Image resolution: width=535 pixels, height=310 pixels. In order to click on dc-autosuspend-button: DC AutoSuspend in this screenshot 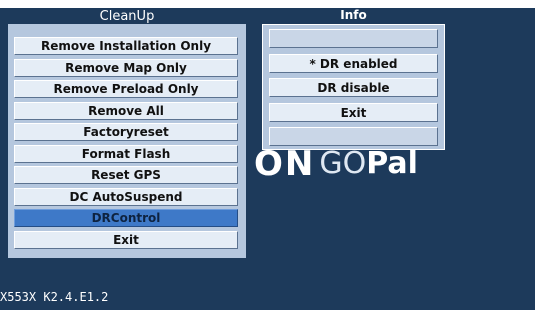, I will do `click(126, 197)`.